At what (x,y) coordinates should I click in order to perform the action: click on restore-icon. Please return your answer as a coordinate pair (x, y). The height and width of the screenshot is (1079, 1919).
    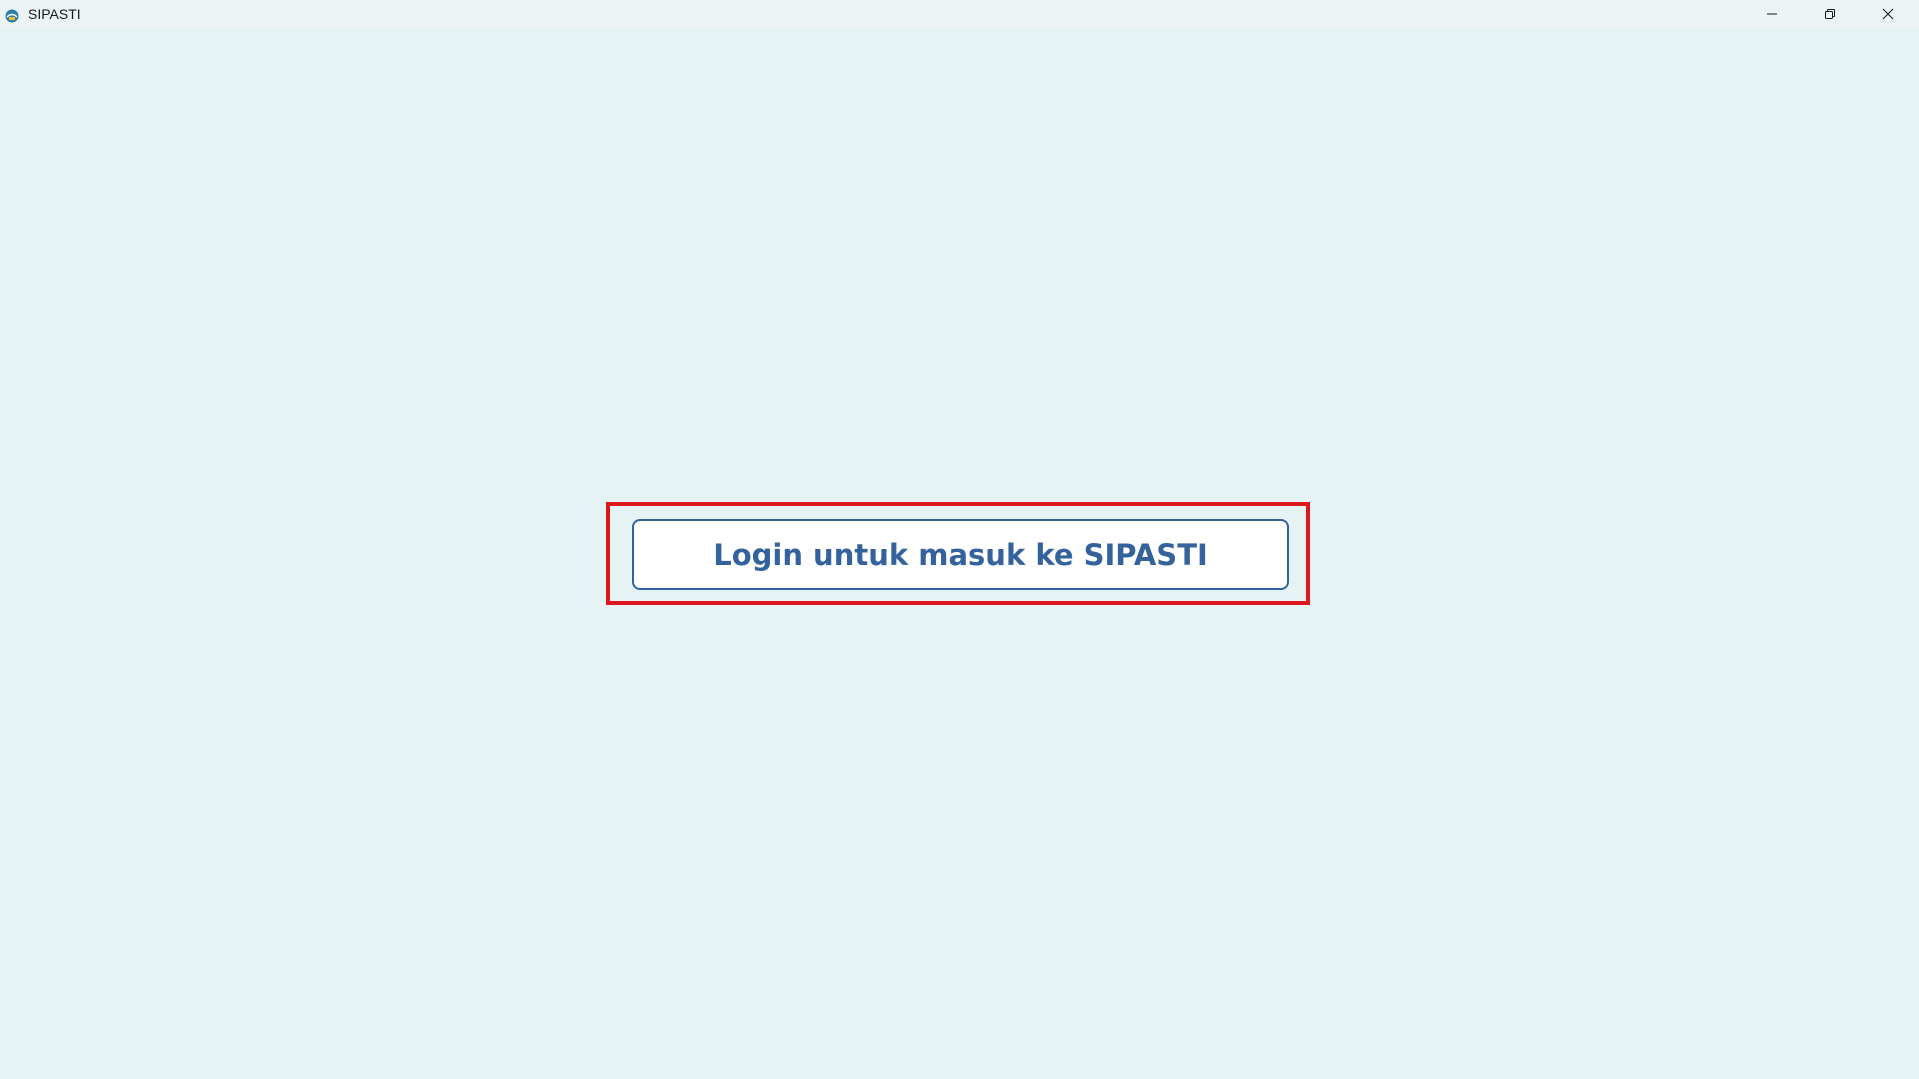
    Looking at the image, I should click on (1830, 14).